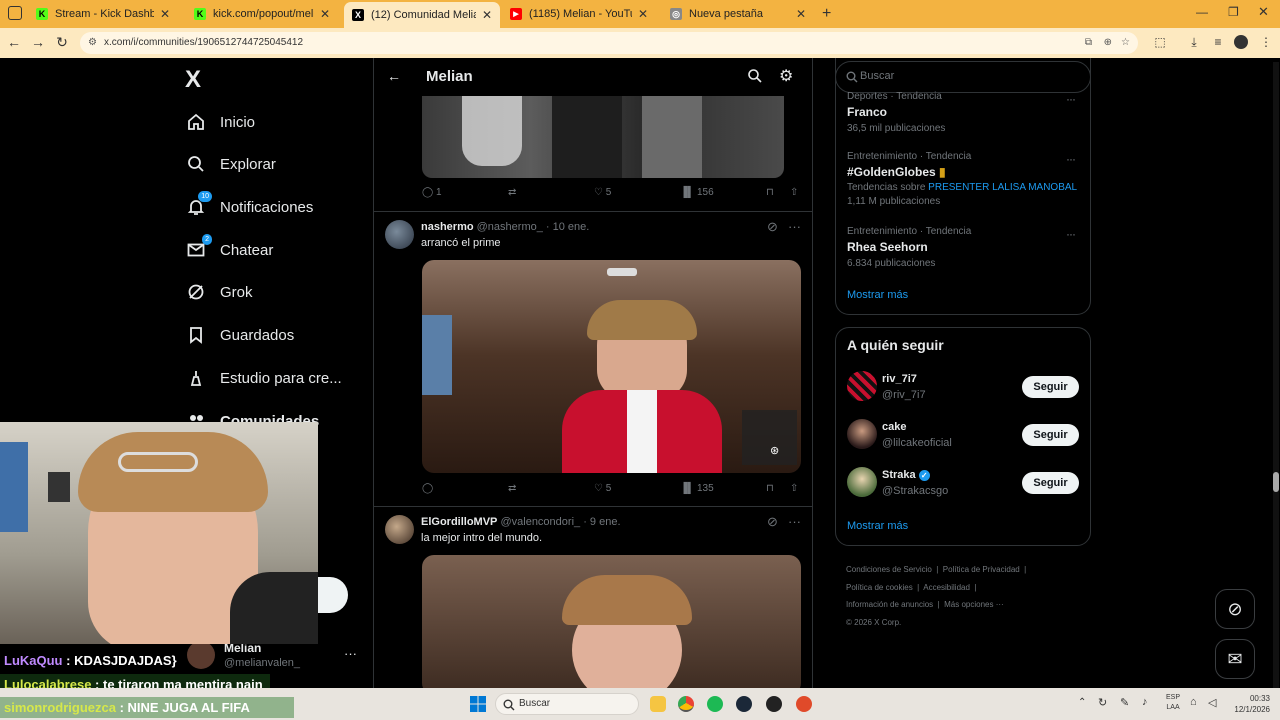 This screenshot has height=720, width=1280. Describe the element at coordinates (201, 655) in the screenshot. I see `account-avatar` at that location.